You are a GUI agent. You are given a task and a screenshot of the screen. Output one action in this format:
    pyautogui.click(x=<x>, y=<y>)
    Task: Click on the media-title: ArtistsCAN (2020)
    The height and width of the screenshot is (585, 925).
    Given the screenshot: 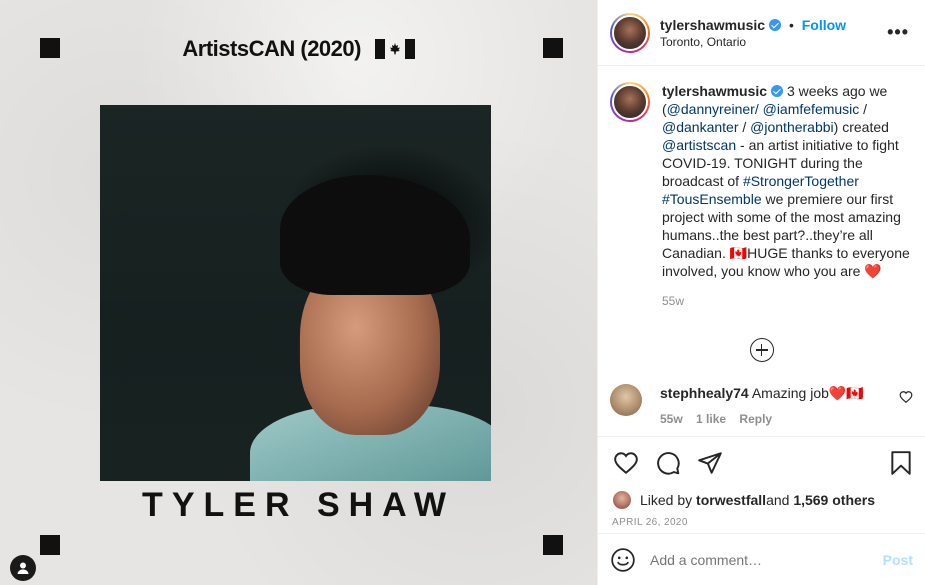 What is the action you would take?
    pyautogui.click(x=298, y=49)
    